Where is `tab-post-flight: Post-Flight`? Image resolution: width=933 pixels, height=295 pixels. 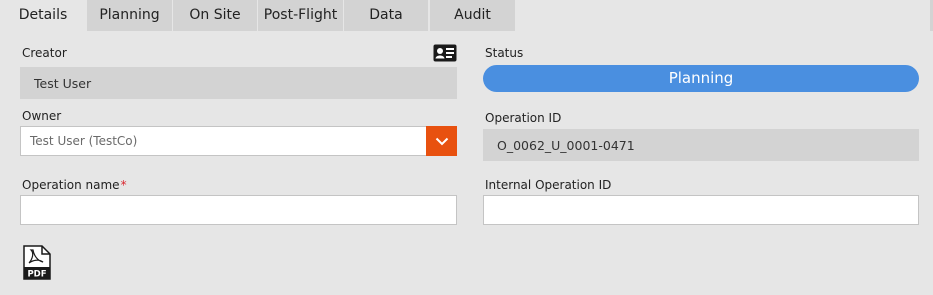 tab-post-flight: Post-Flight is located at coordinates (300, 15).